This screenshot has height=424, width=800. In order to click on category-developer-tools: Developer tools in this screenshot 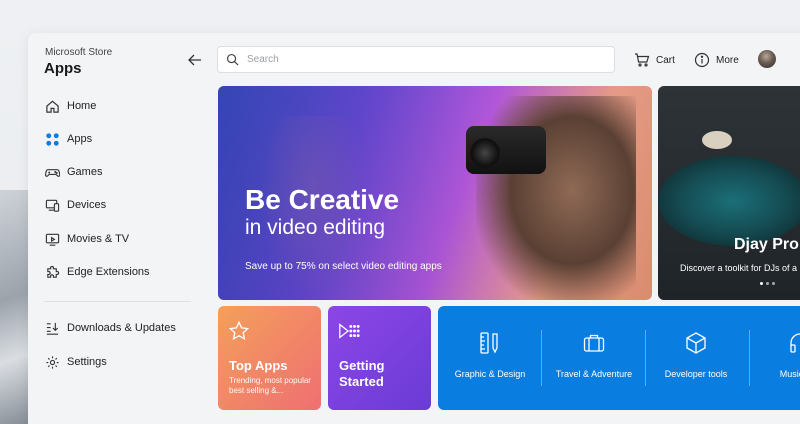, I will do `click(696, 358)`.